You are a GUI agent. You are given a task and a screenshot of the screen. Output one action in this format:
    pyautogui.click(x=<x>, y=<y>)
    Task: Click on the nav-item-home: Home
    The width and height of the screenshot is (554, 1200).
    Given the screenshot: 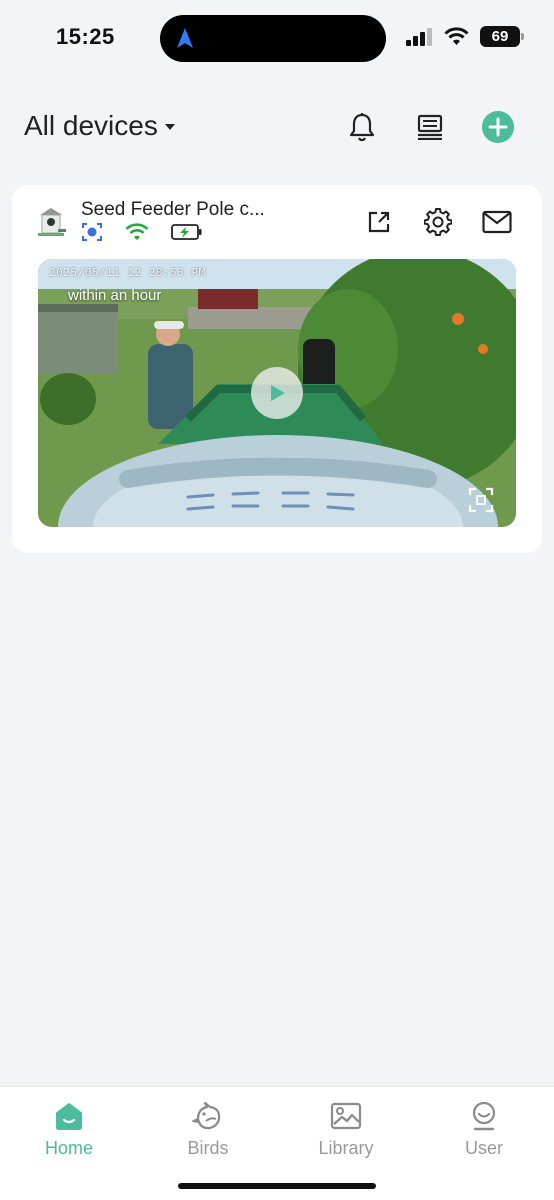 What is the action you would take?
    pyautogui.click(x=69, y=1134)
    